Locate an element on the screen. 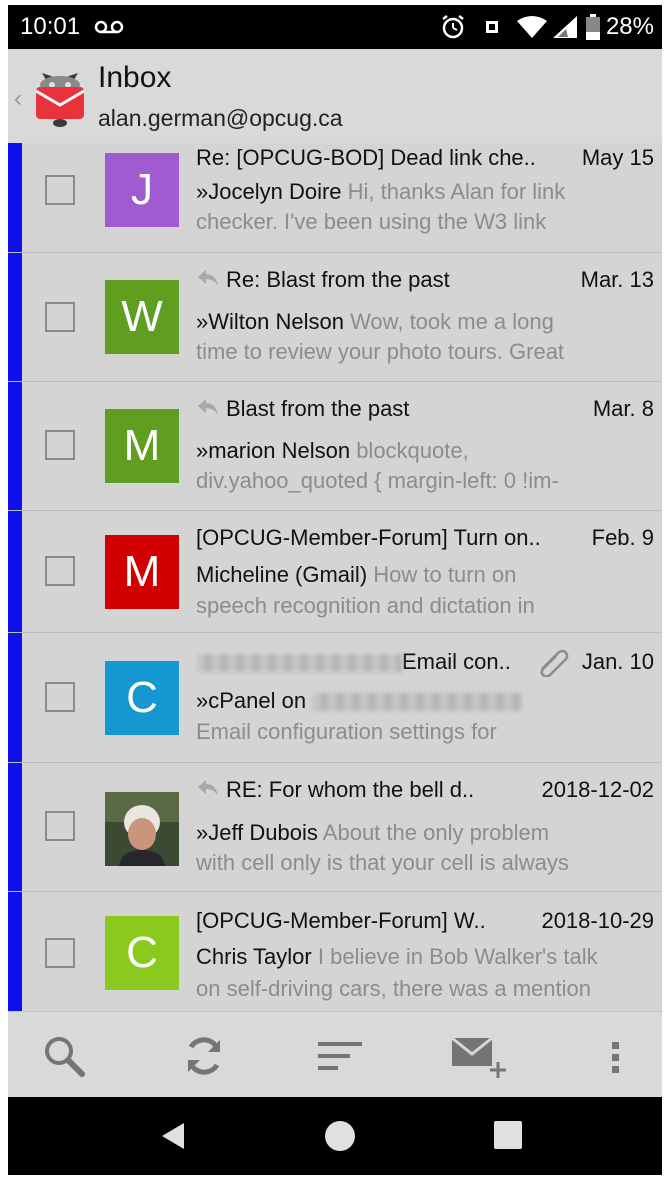  message-subject-text: Blast from the past is located at coordinates (318, 408).